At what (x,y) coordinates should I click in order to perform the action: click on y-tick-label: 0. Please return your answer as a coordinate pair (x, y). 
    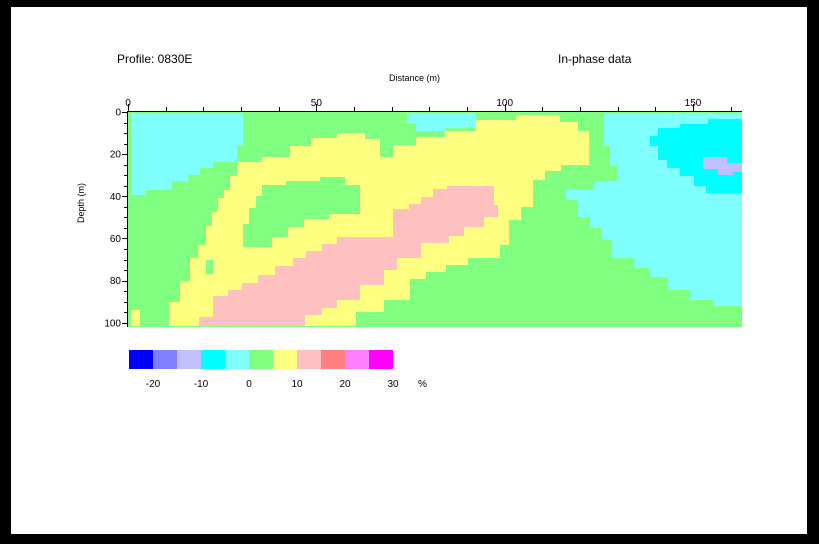
    Looking at the image, I should click on (118, 113).